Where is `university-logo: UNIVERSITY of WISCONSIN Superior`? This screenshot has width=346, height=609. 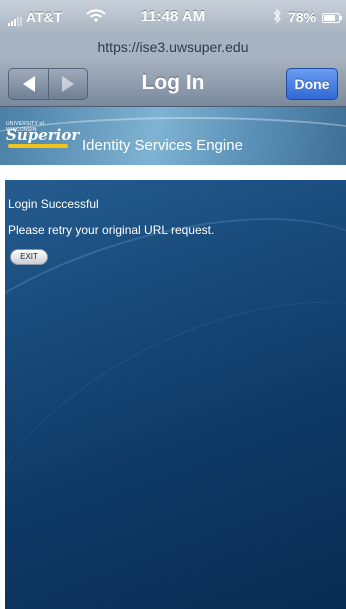
university-logo: UNIVERSITY of WISCONSIN Superior is located at coordinates (42, 137).